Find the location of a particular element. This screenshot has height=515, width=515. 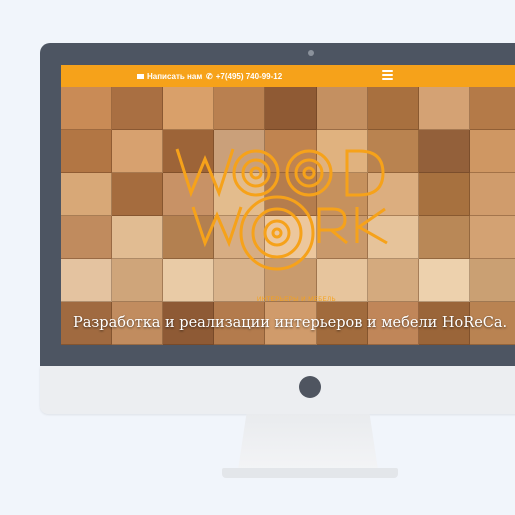

email-link: Написать нам is located at coordinates (169, 76).